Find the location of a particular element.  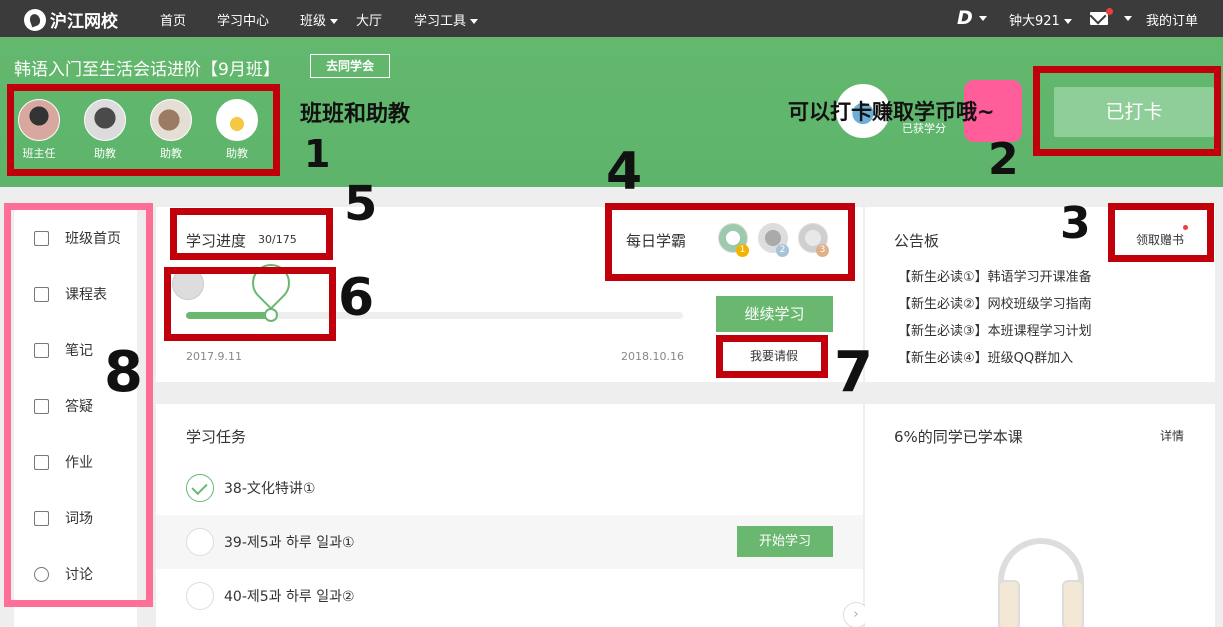

annotation-number: 2 is located at coordinates (1003, 159).